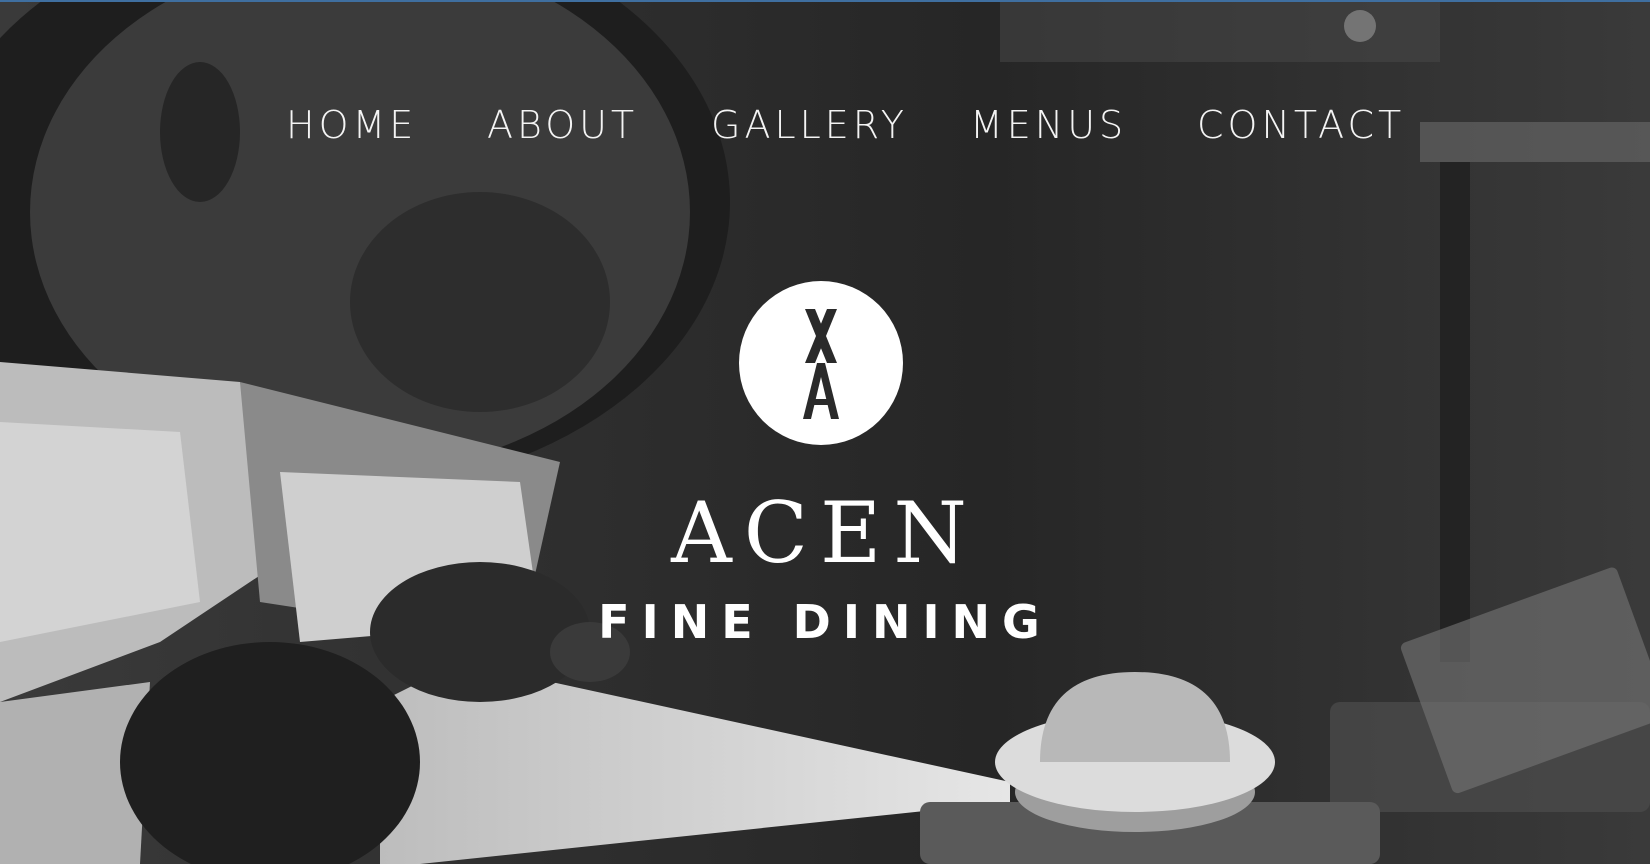 This screenshot has width=1650, height=864. What do you see at coordinates (825, 533) in the screenshot?
I see `brand-name: ACEN` at bounding box center [825, 533].